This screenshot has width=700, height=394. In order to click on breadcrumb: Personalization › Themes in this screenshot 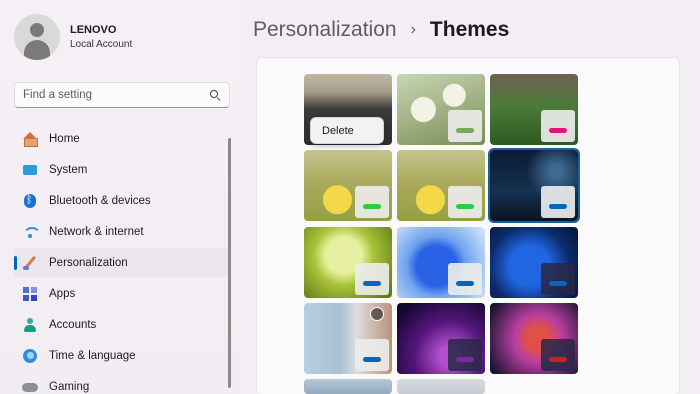, I will do `click(381, 30)`.